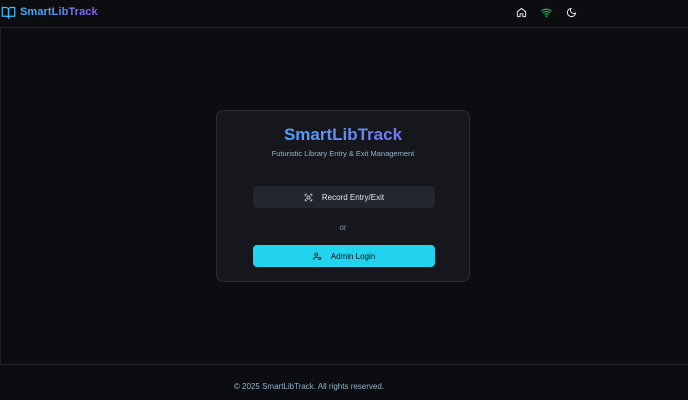 The image size is (688, 400). I want to click on user-cog-icon, so click(317, 256).